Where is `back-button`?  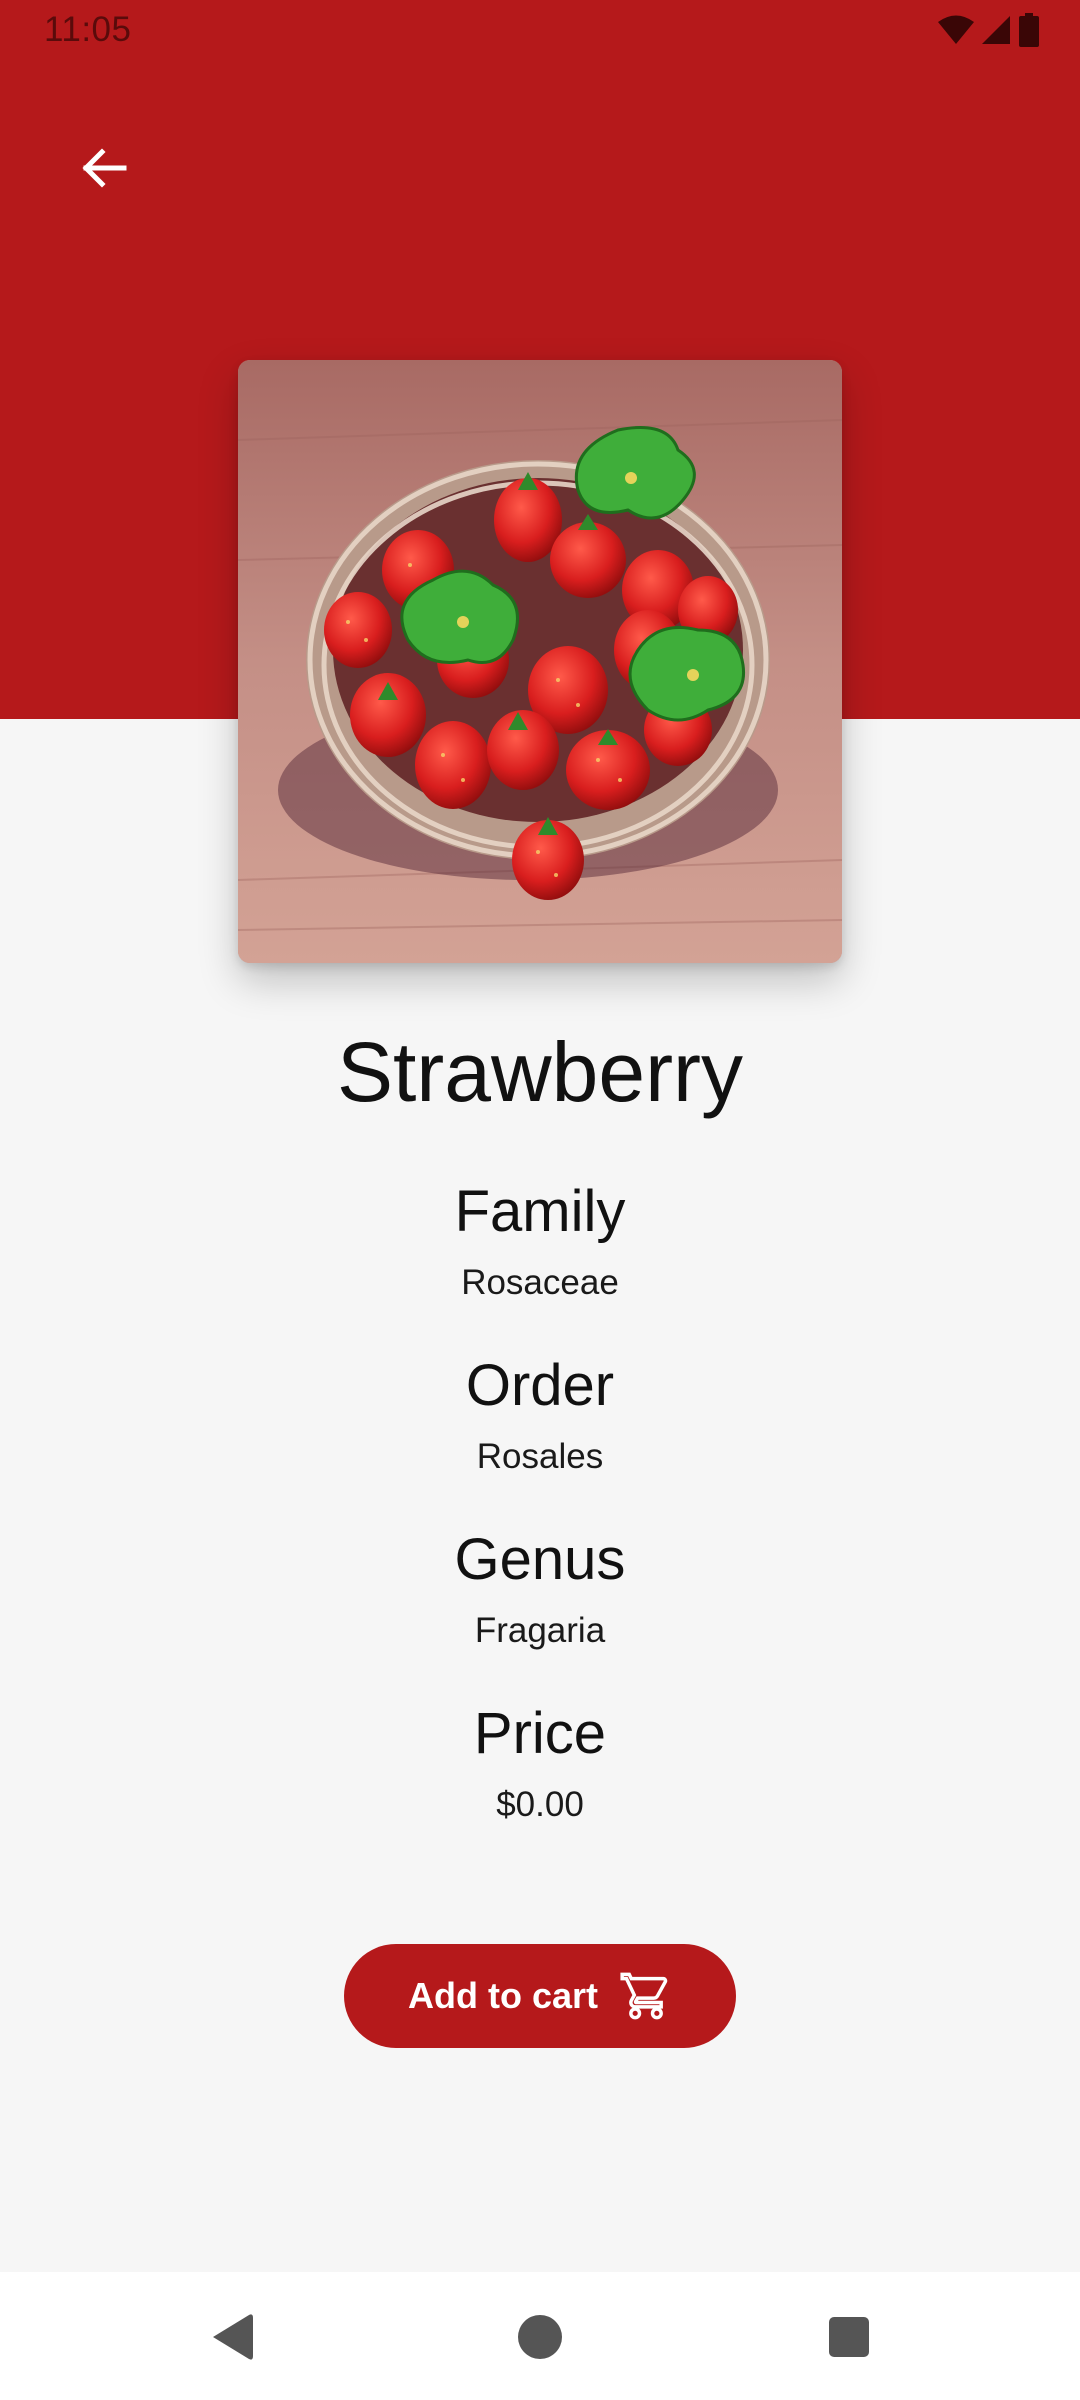 back-button is located at coordinates (104, 168).